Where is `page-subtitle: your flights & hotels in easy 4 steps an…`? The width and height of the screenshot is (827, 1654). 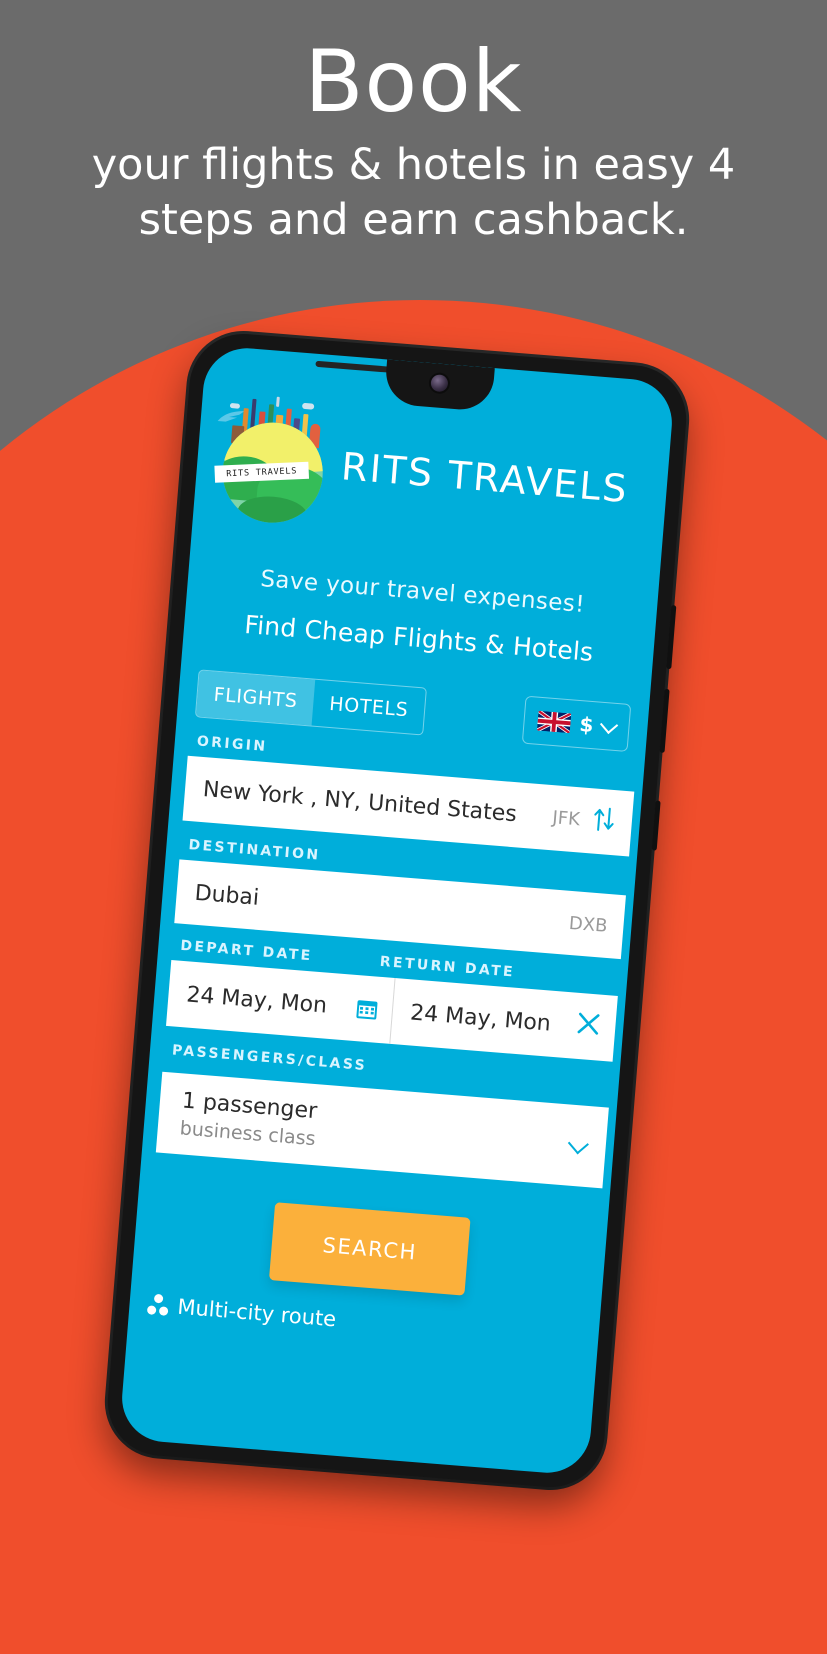 page-subtitle: your flights & hotels in easy 4 steps an… is located at coordinates (413, 193).